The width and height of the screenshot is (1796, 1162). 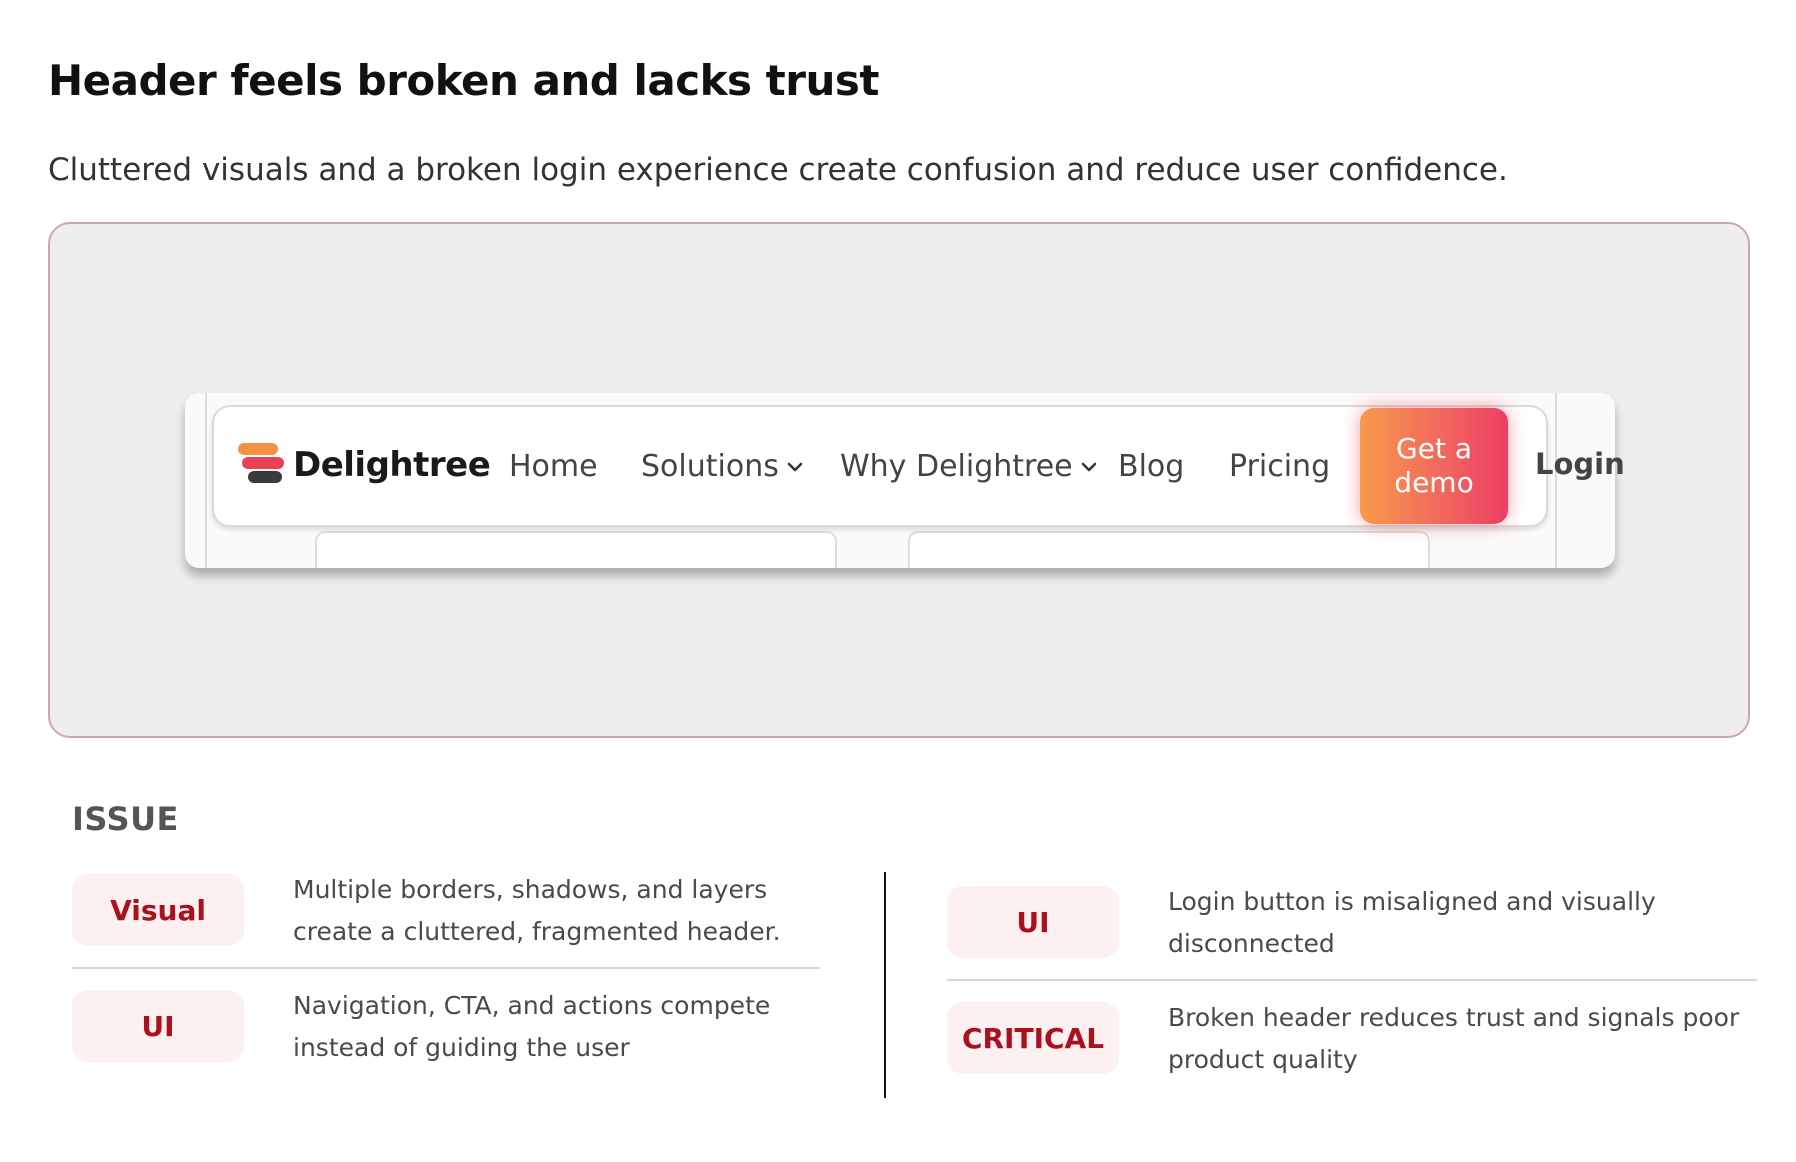 I want to click on nav-blog: Blog, so click(x=1151, y=466).